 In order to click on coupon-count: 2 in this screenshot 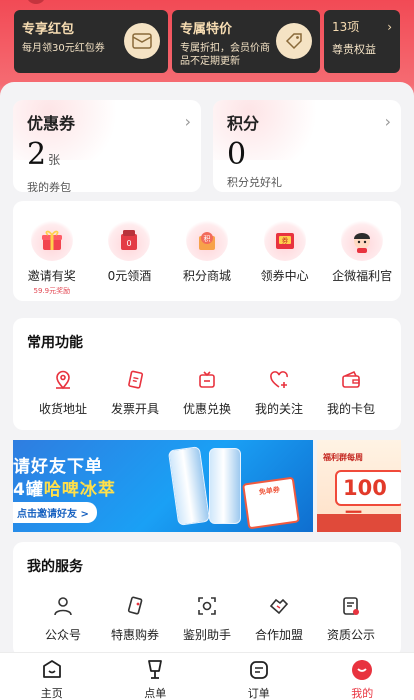, I will do `click(37, 154)`.